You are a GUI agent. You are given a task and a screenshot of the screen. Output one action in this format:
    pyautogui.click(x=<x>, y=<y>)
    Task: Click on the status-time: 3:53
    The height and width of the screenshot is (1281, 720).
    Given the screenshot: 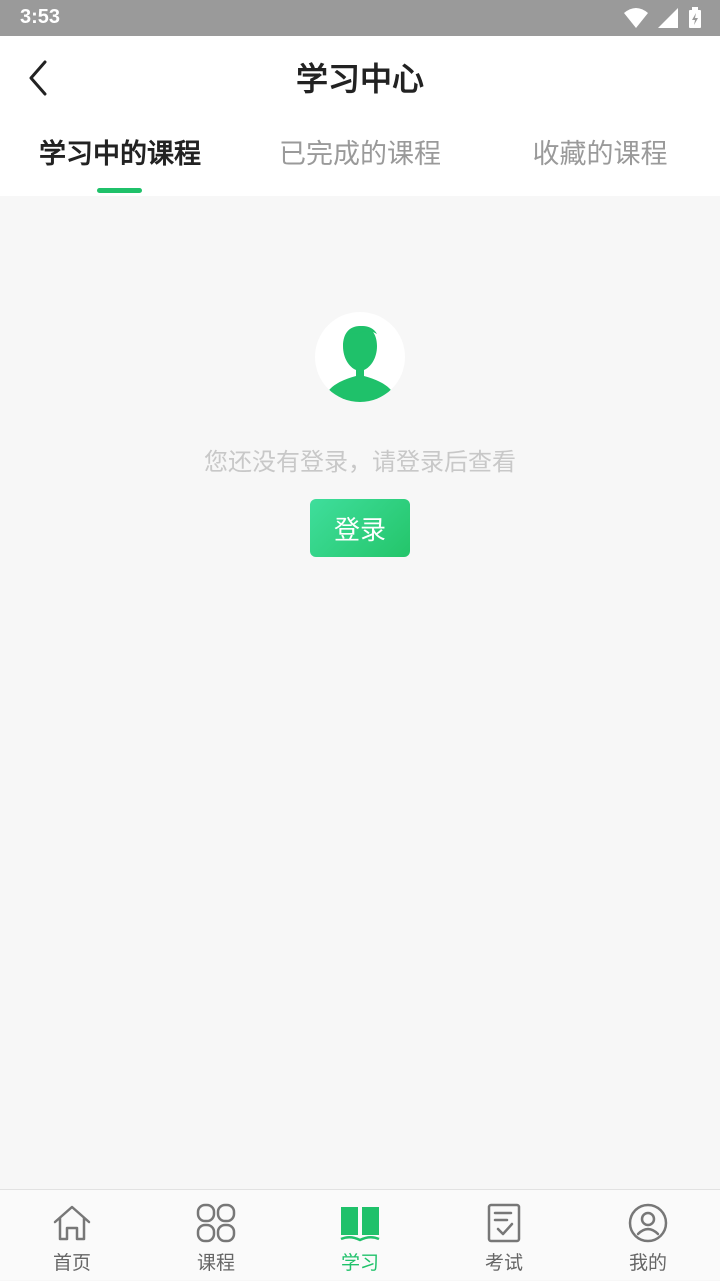 What is the action you would take?
    pyautogui.click(x=40, y=17)
    